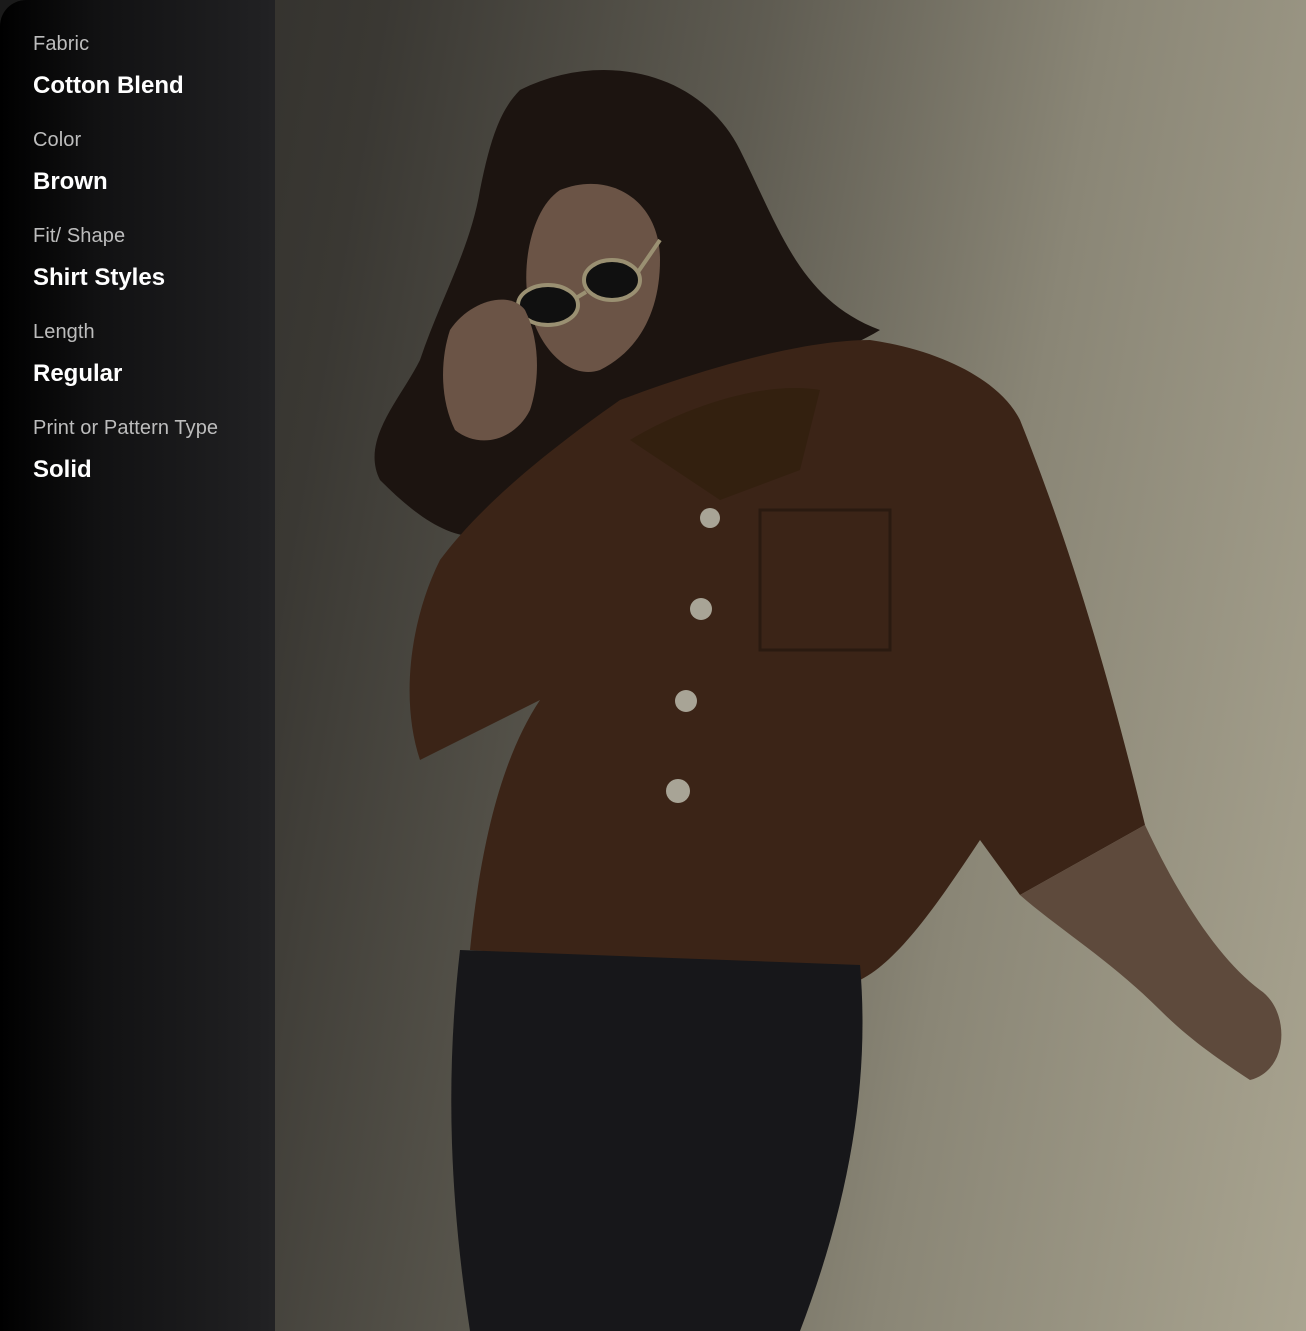 The width and height of the screenshot is (1306, 1331). I want to click on attribute-value: Solid, so click(62, 469).